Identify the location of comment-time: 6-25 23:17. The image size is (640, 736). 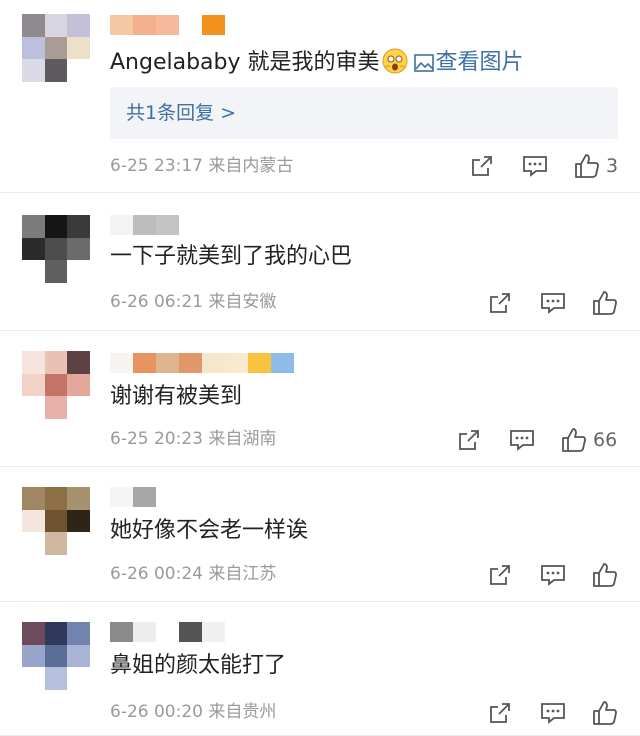
(156, 166).